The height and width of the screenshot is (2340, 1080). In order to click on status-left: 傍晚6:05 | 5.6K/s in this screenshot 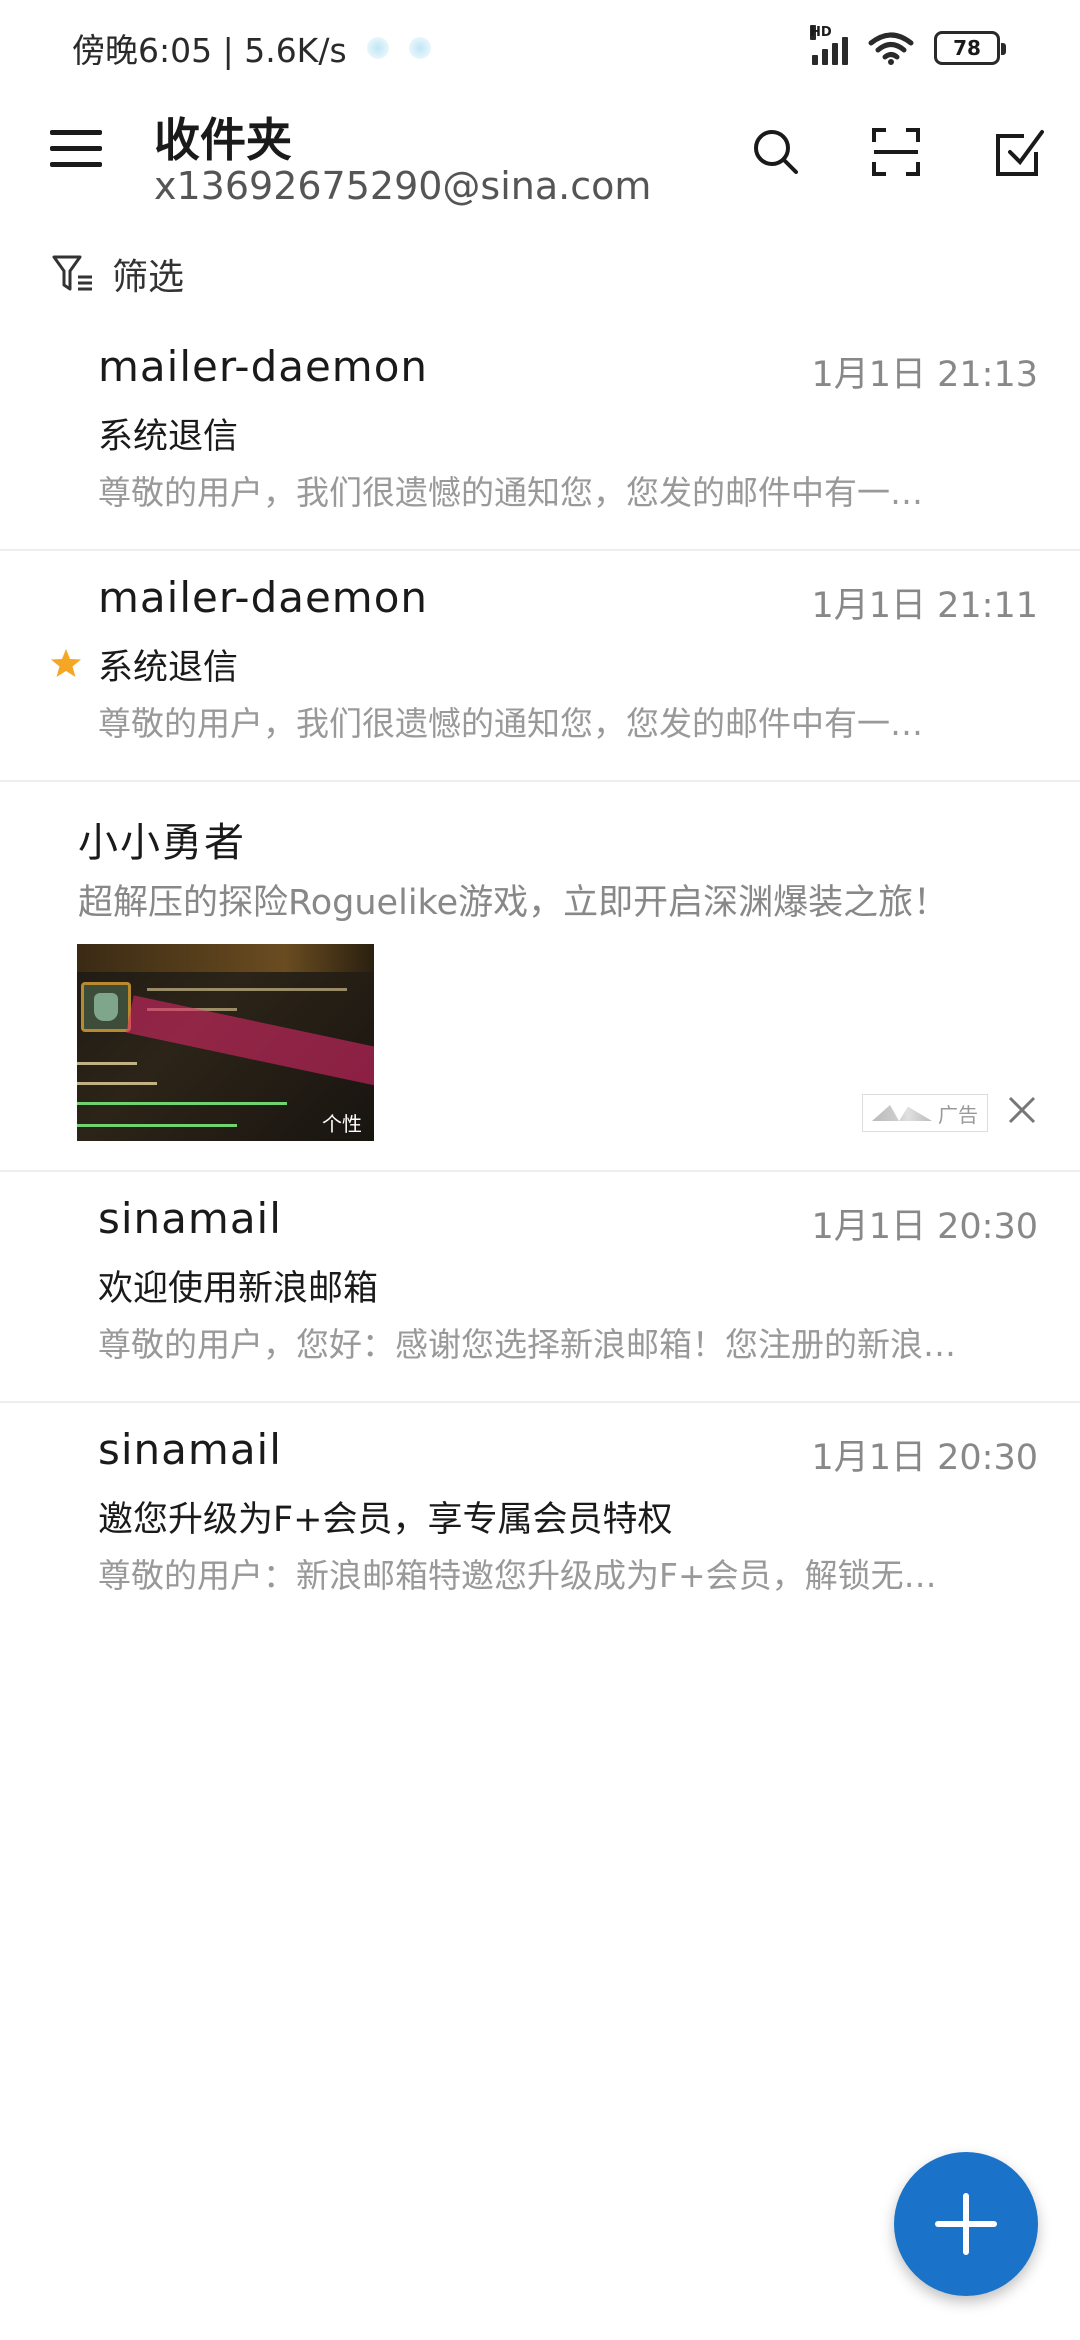, I will do `click(251, 48)`.